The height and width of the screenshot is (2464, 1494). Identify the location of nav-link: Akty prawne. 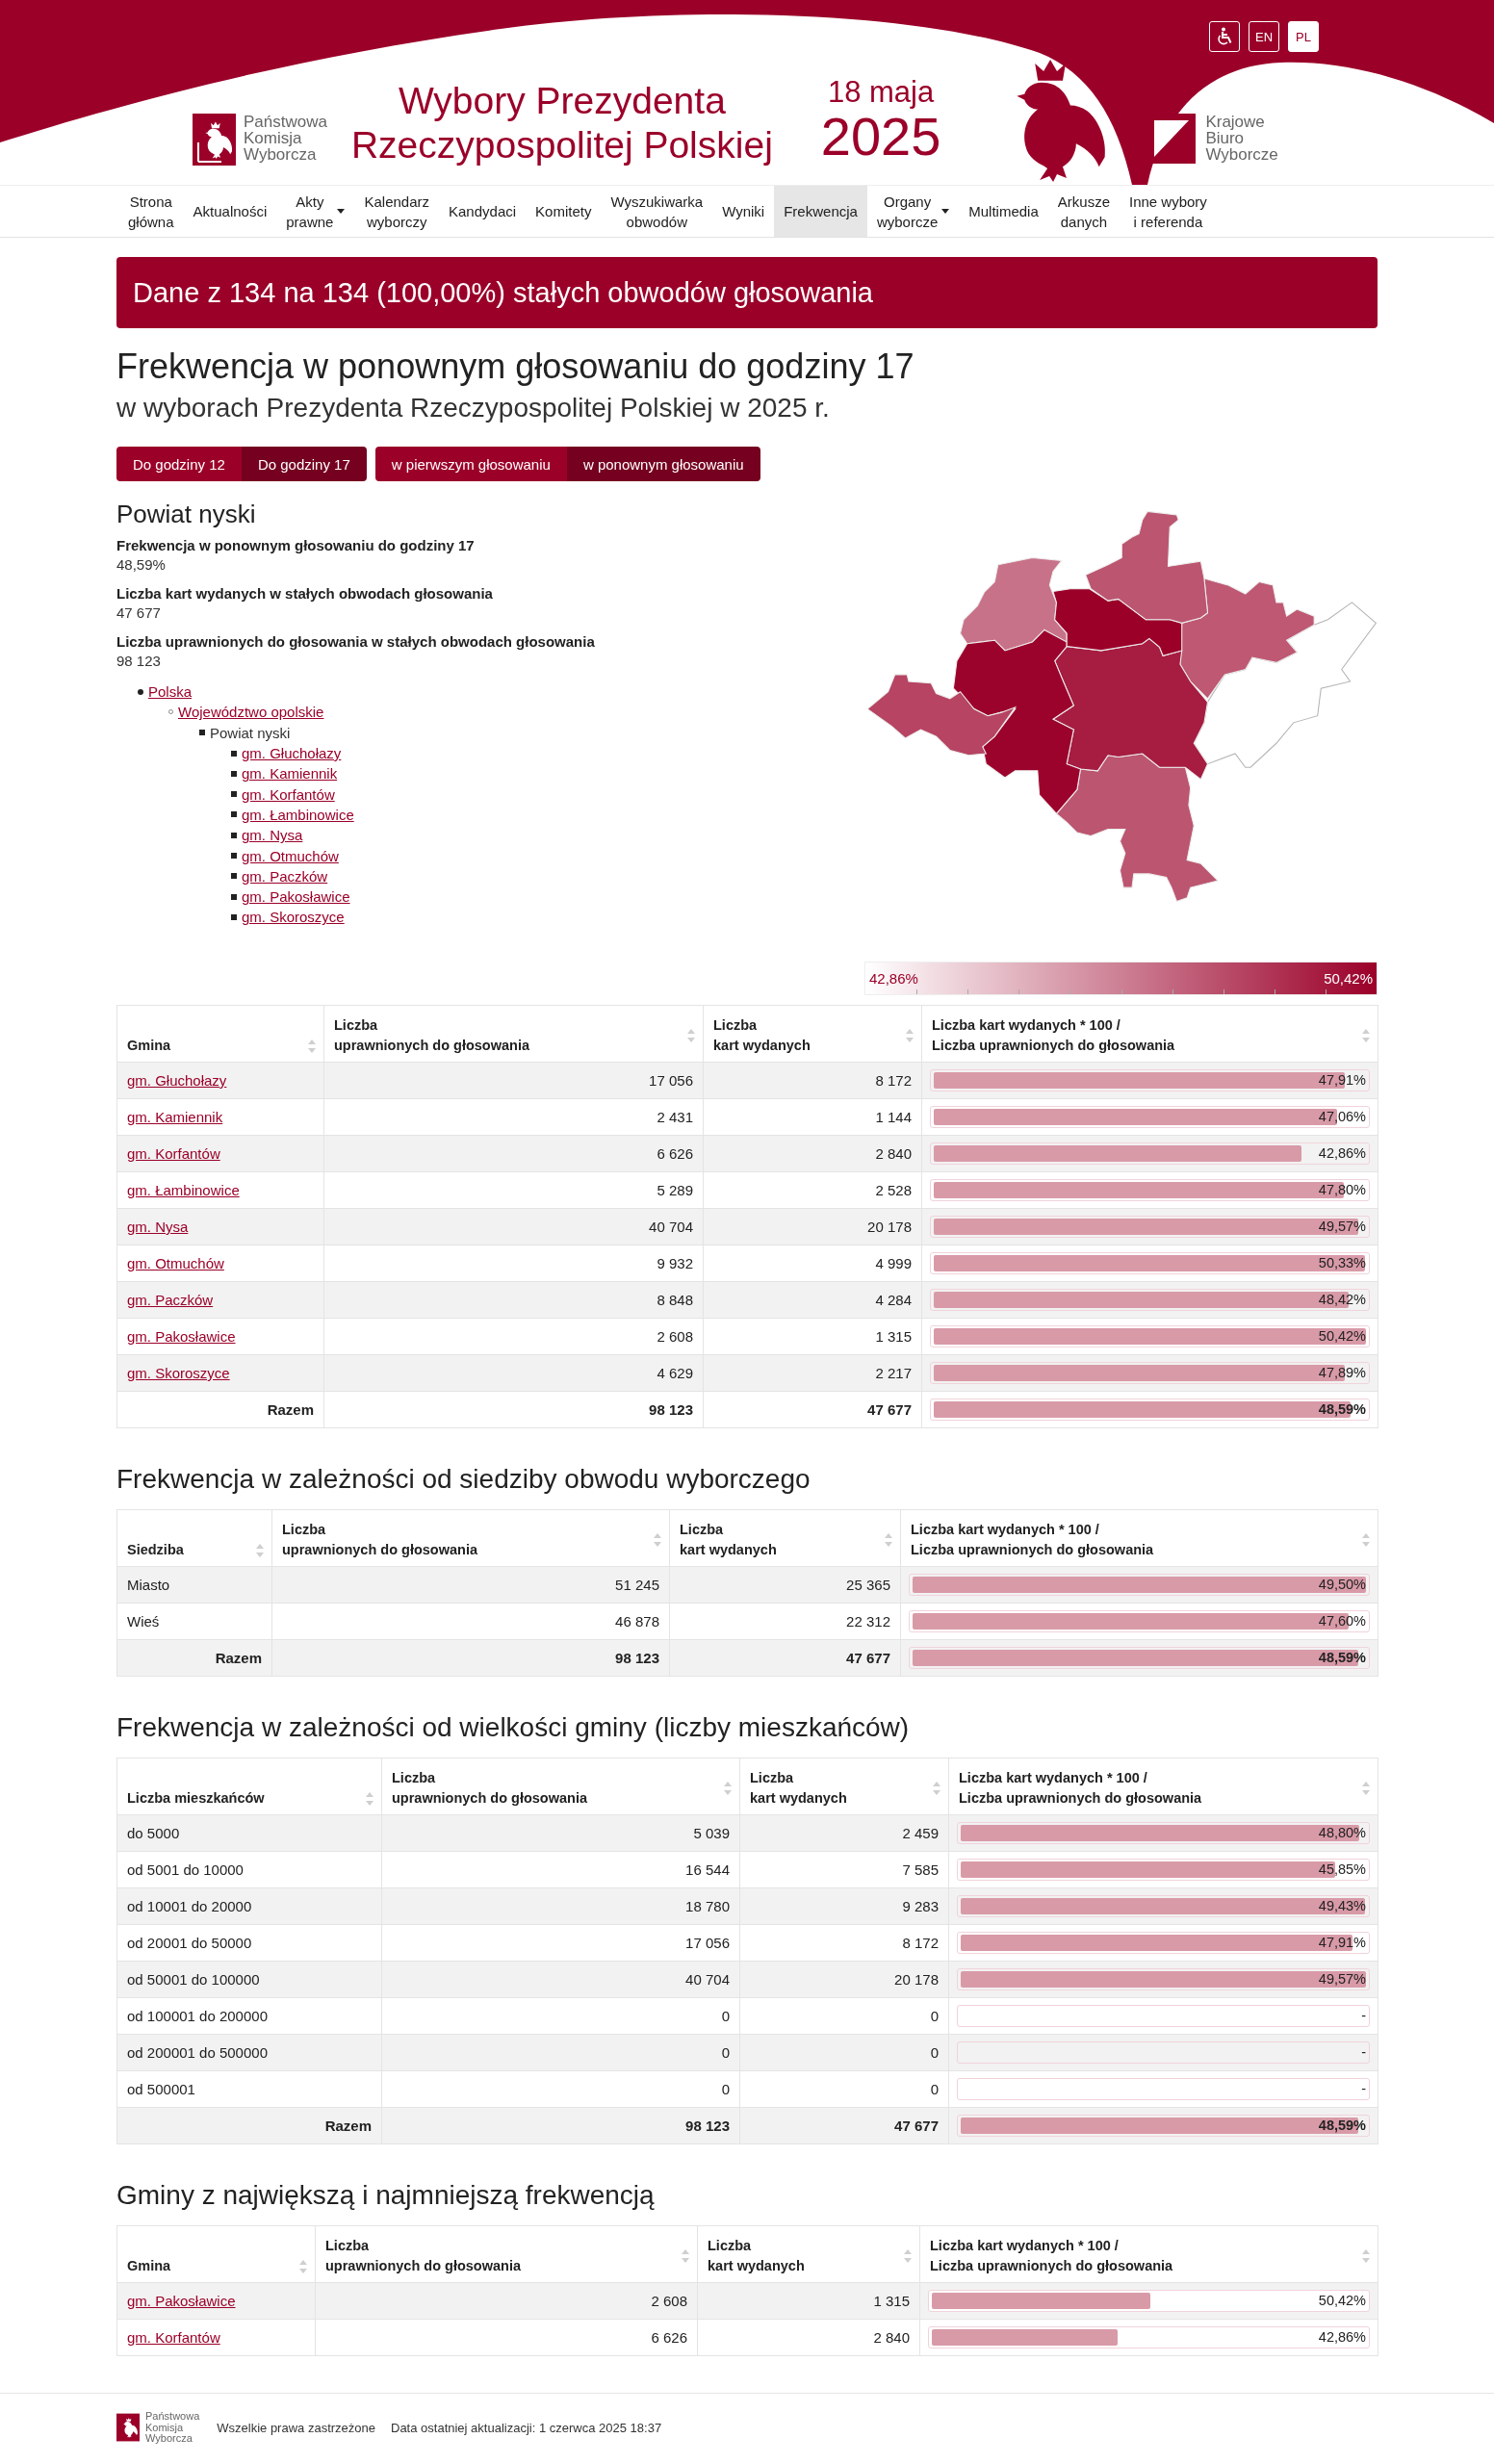
(315, 211).